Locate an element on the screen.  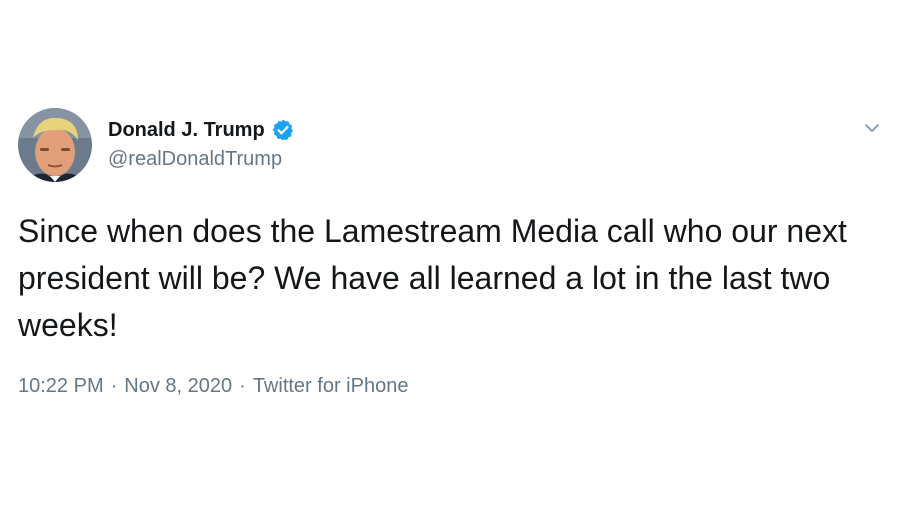
avatar-image is located at coordinates (55, 145).